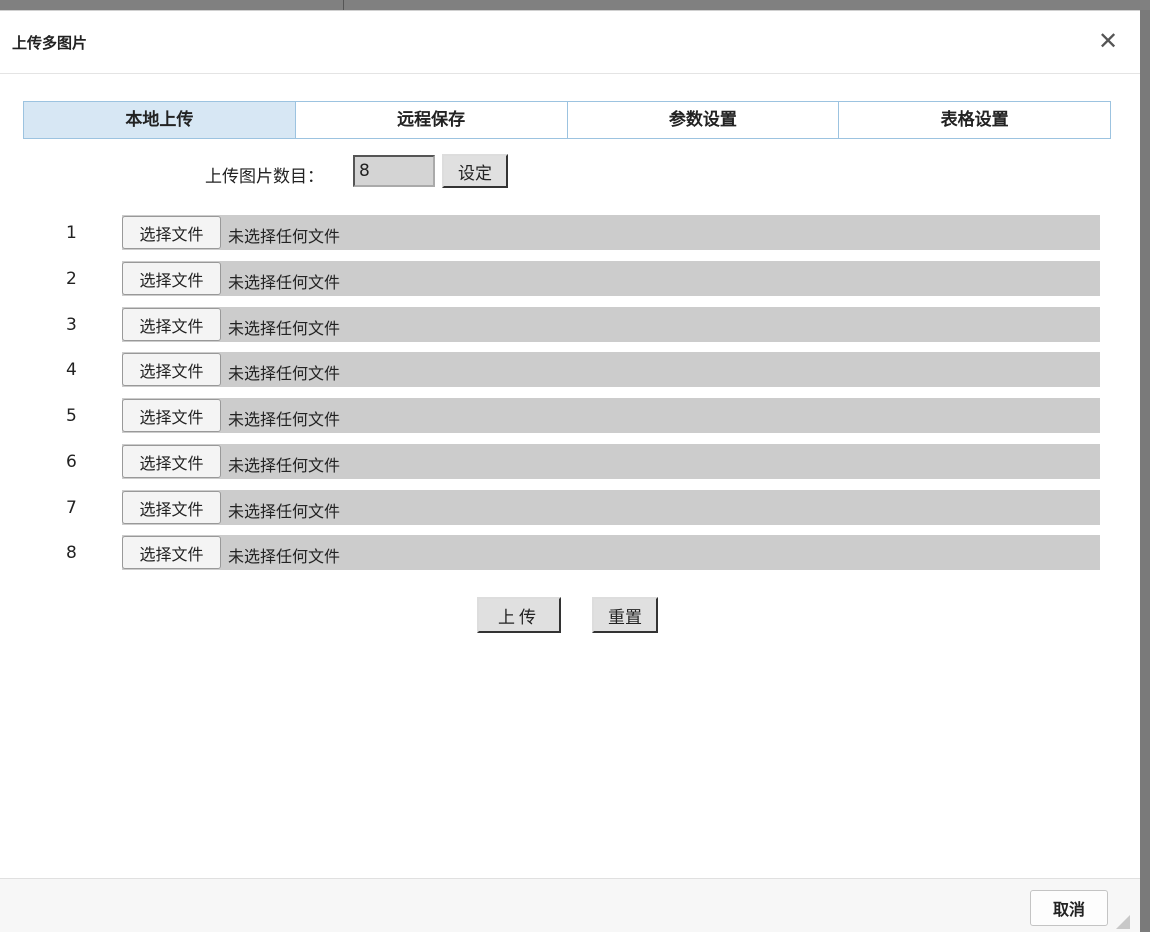 The height and width of the screenshot is (932, 1150). I want to click on tab-table-settings: 表格设置, so click(974, 120).